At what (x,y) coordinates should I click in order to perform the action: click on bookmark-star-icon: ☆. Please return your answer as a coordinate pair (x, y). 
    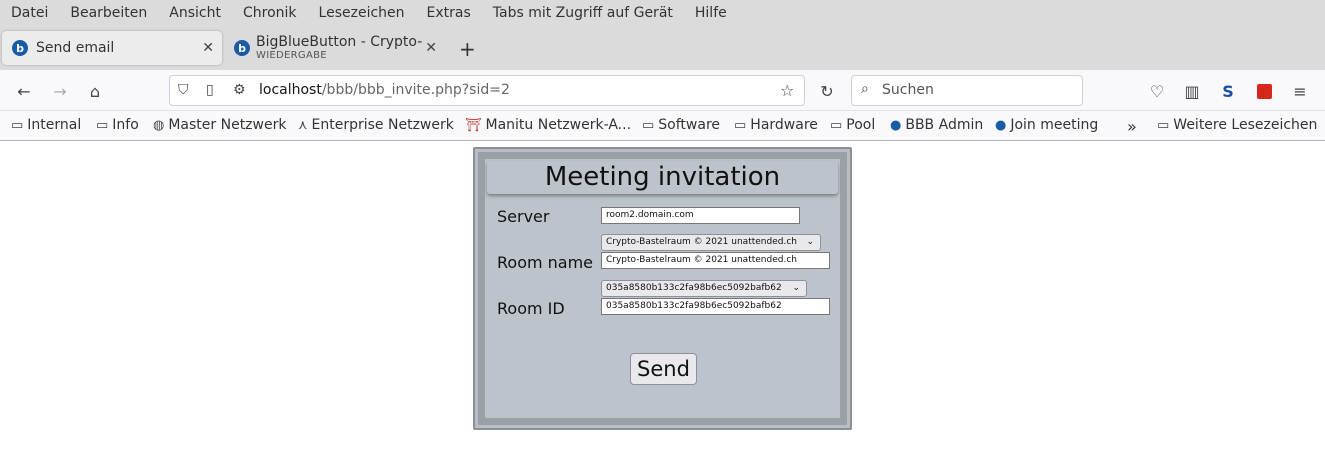
    Looking at the image, I should click on (787, 90).